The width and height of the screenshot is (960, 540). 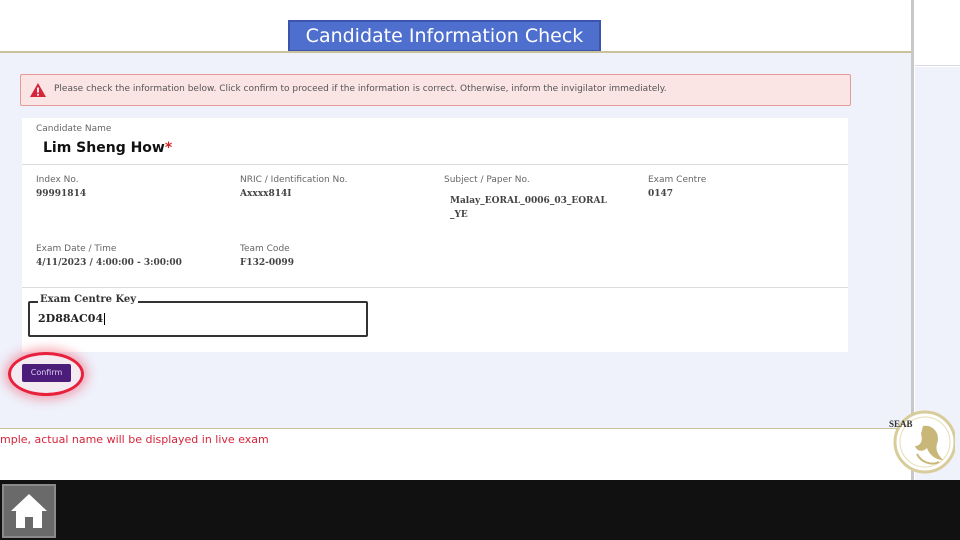 I want to click on index-no-label: Index No., so click(x=57, y=180).